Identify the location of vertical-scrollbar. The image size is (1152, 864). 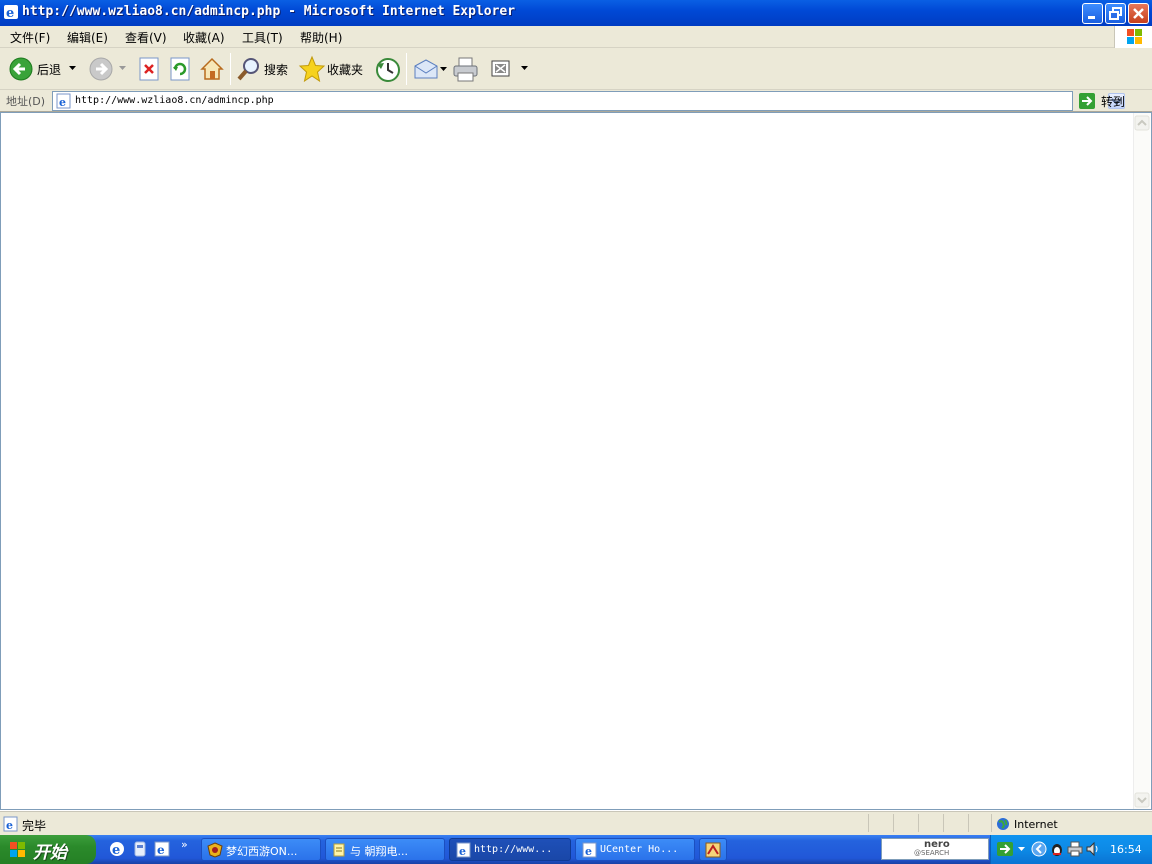
(1141, 461).